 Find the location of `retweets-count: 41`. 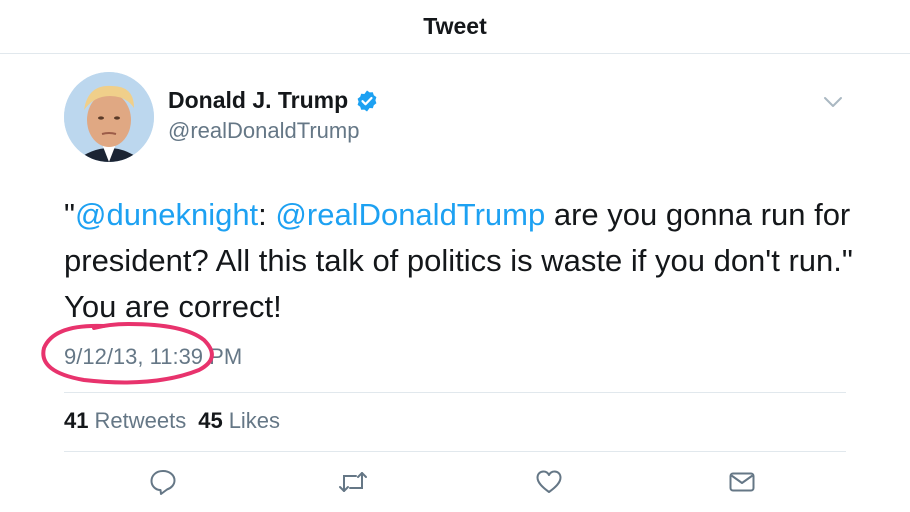

retweets-count: 41 is located at coordinates (76, 421).